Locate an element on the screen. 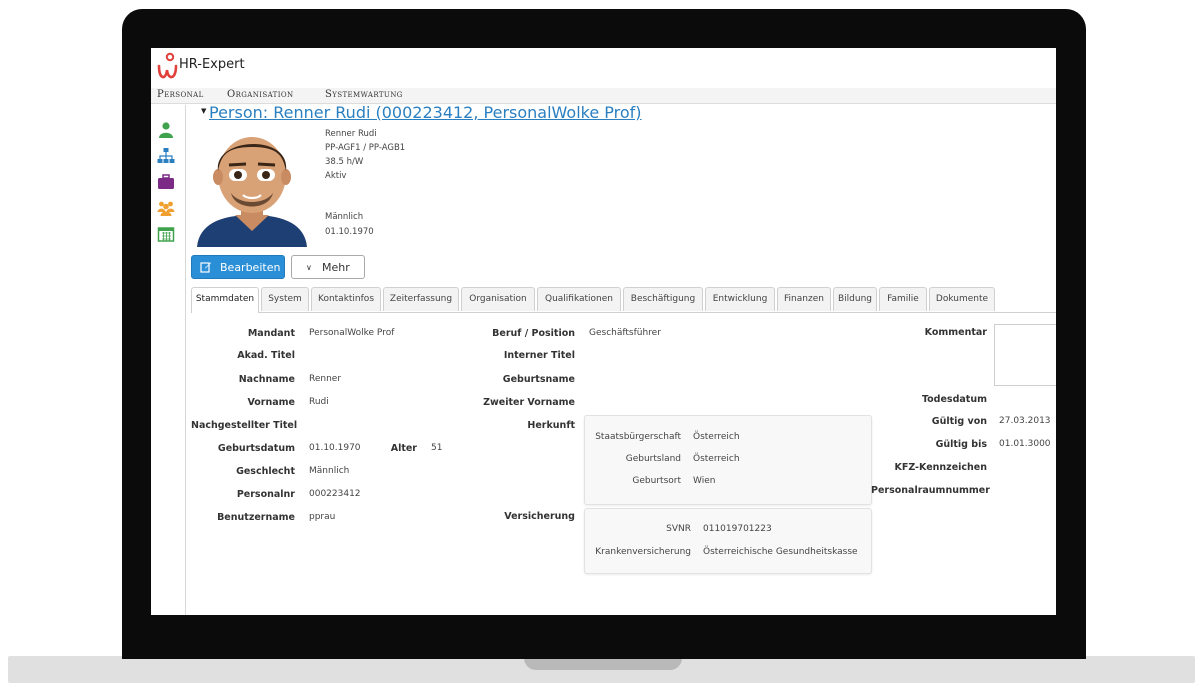  briefcase-icon is located at coordinates (166, 182).